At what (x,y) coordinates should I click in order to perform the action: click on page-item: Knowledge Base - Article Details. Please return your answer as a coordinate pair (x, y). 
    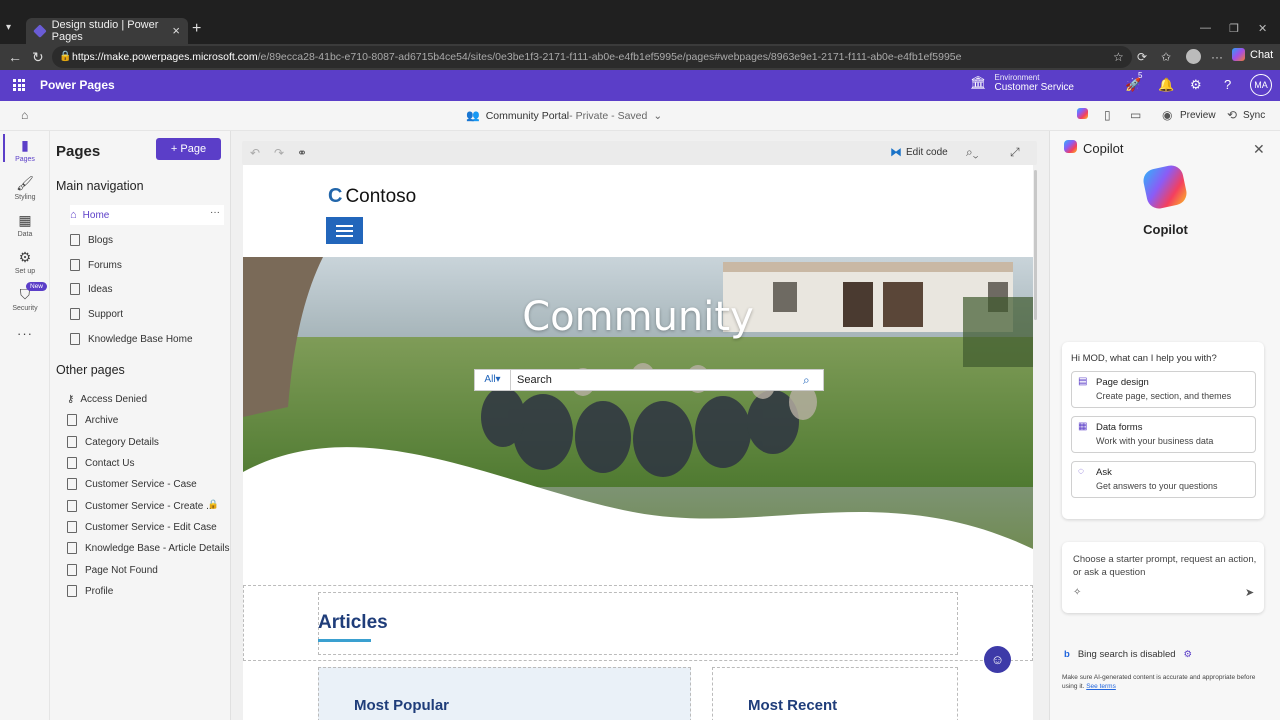
    Looking at the image, I should click on (148, 548).